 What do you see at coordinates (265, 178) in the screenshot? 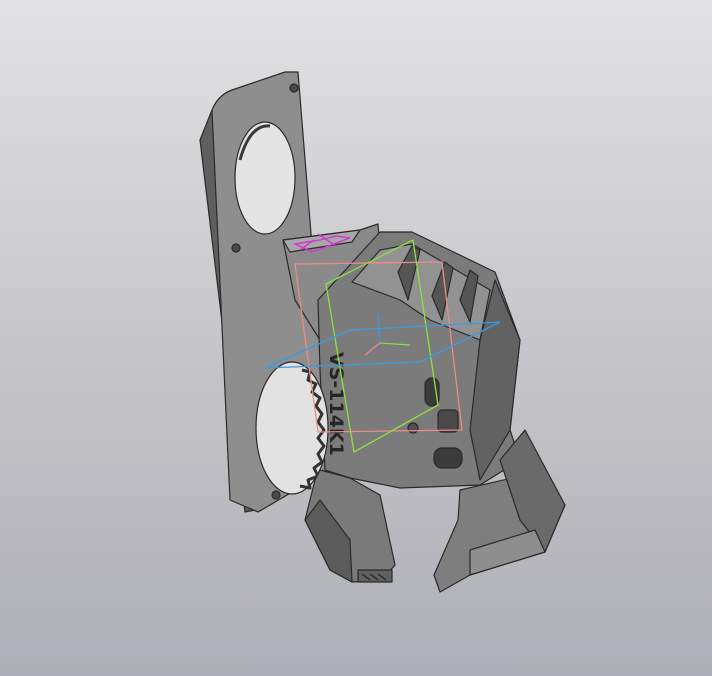
I see `mount-hole-top` at bounding box center [265, 178].